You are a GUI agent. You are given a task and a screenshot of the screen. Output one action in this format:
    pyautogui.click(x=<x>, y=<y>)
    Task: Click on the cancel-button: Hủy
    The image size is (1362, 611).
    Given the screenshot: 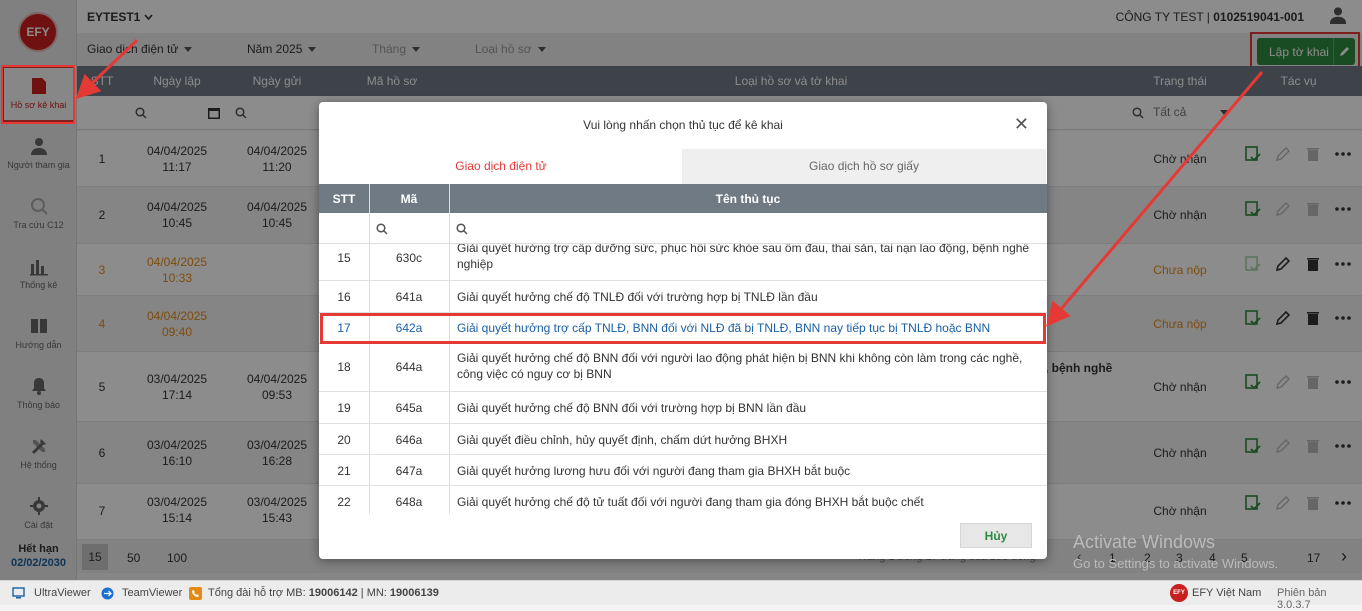 What is the action you would take?
    pyautogui.click(x=996, y=535)
    